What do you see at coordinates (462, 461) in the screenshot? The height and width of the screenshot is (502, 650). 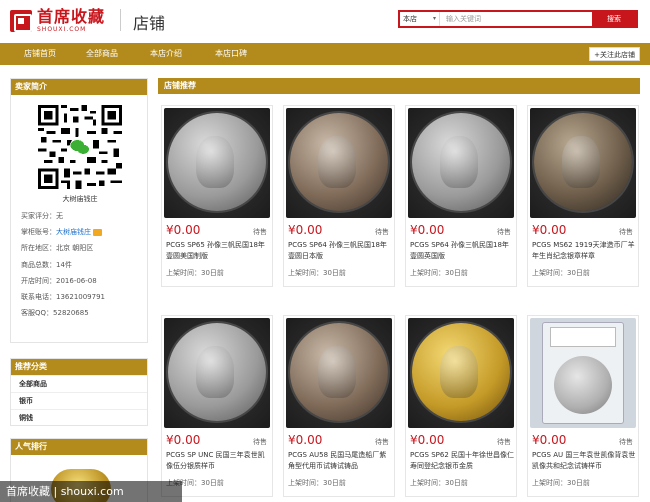 I see `product-title: PCGS SP62 民国十年徐世昌像仁寿同登纪念银币金质` at bounding box center [462, 461].